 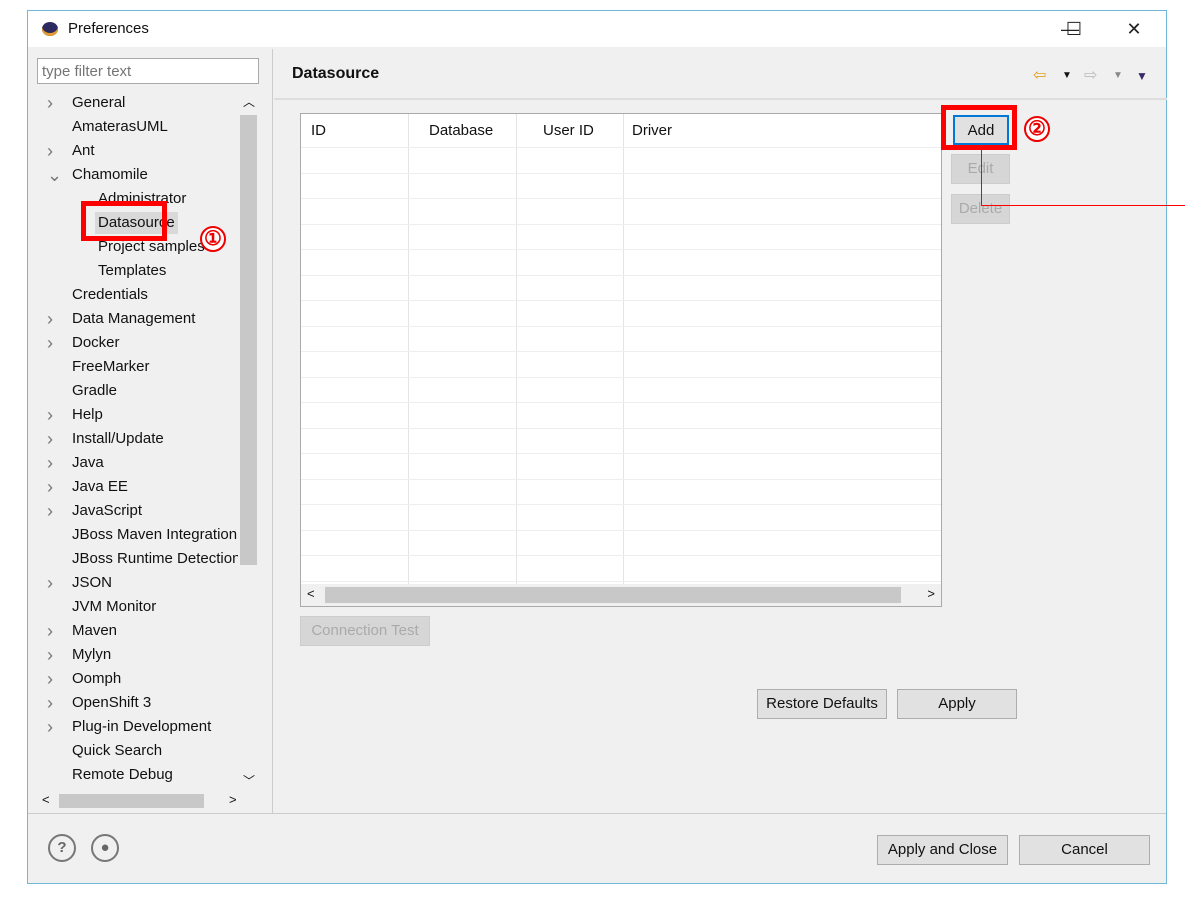 I want to click on tree-item: Quick Search, so click(x=138, y=751).